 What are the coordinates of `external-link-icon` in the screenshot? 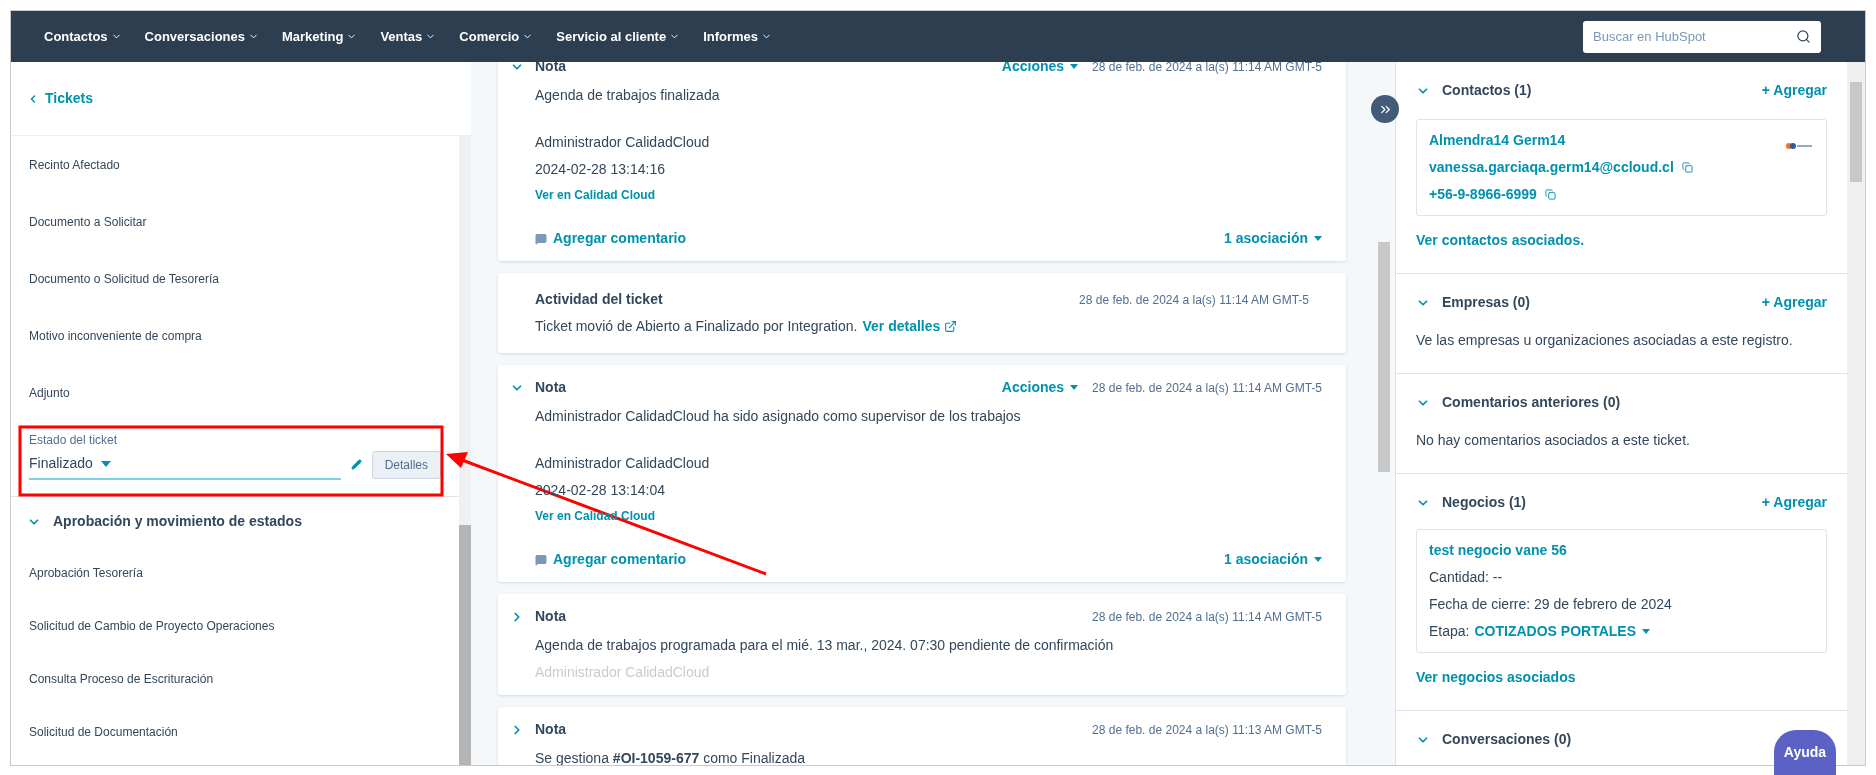 It's located at (951, 326).